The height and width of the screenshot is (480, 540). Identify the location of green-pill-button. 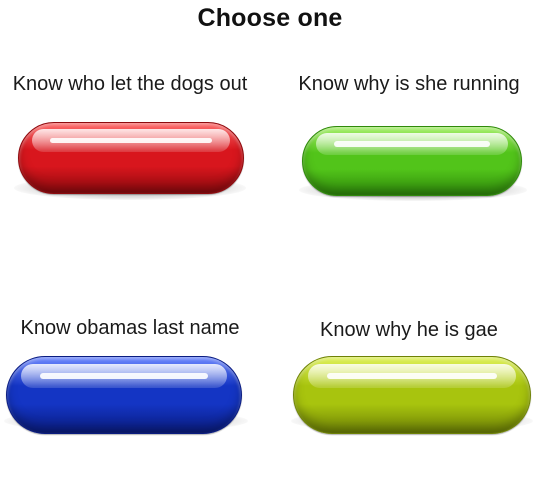
(412, 161).